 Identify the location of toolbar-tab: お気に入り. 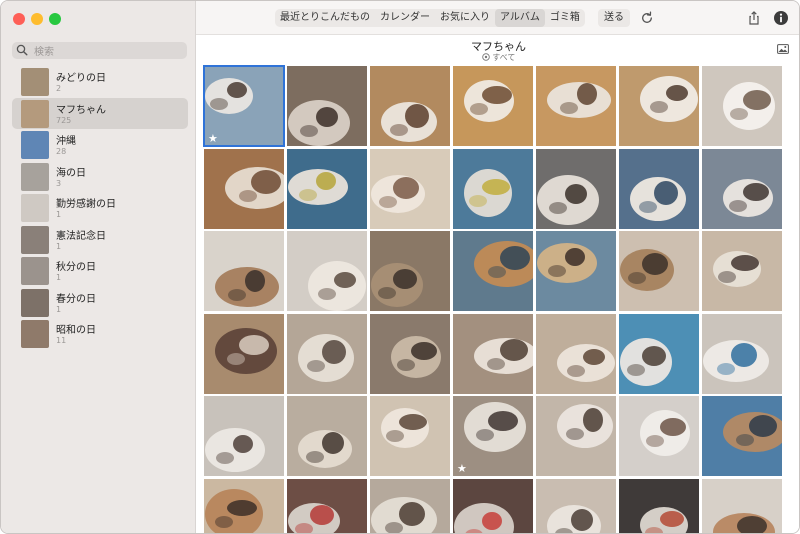
(465, 18).